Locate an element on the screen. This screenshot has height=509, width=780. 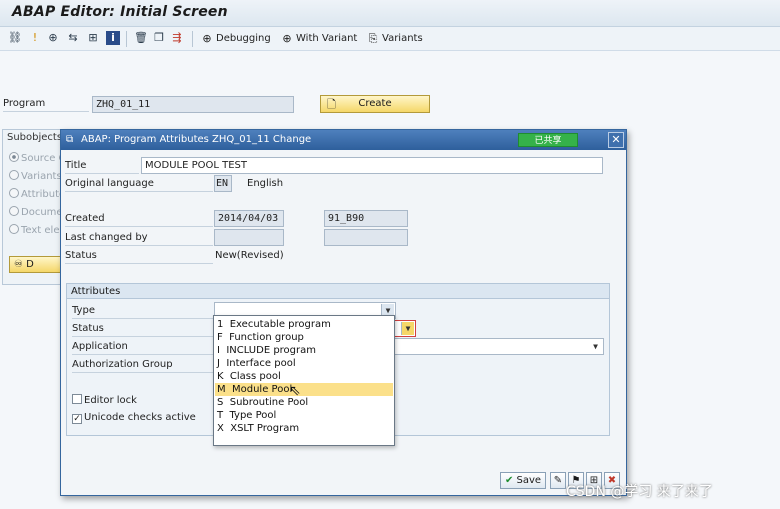
option-label: Executable program is located at coordinates (280, 324).